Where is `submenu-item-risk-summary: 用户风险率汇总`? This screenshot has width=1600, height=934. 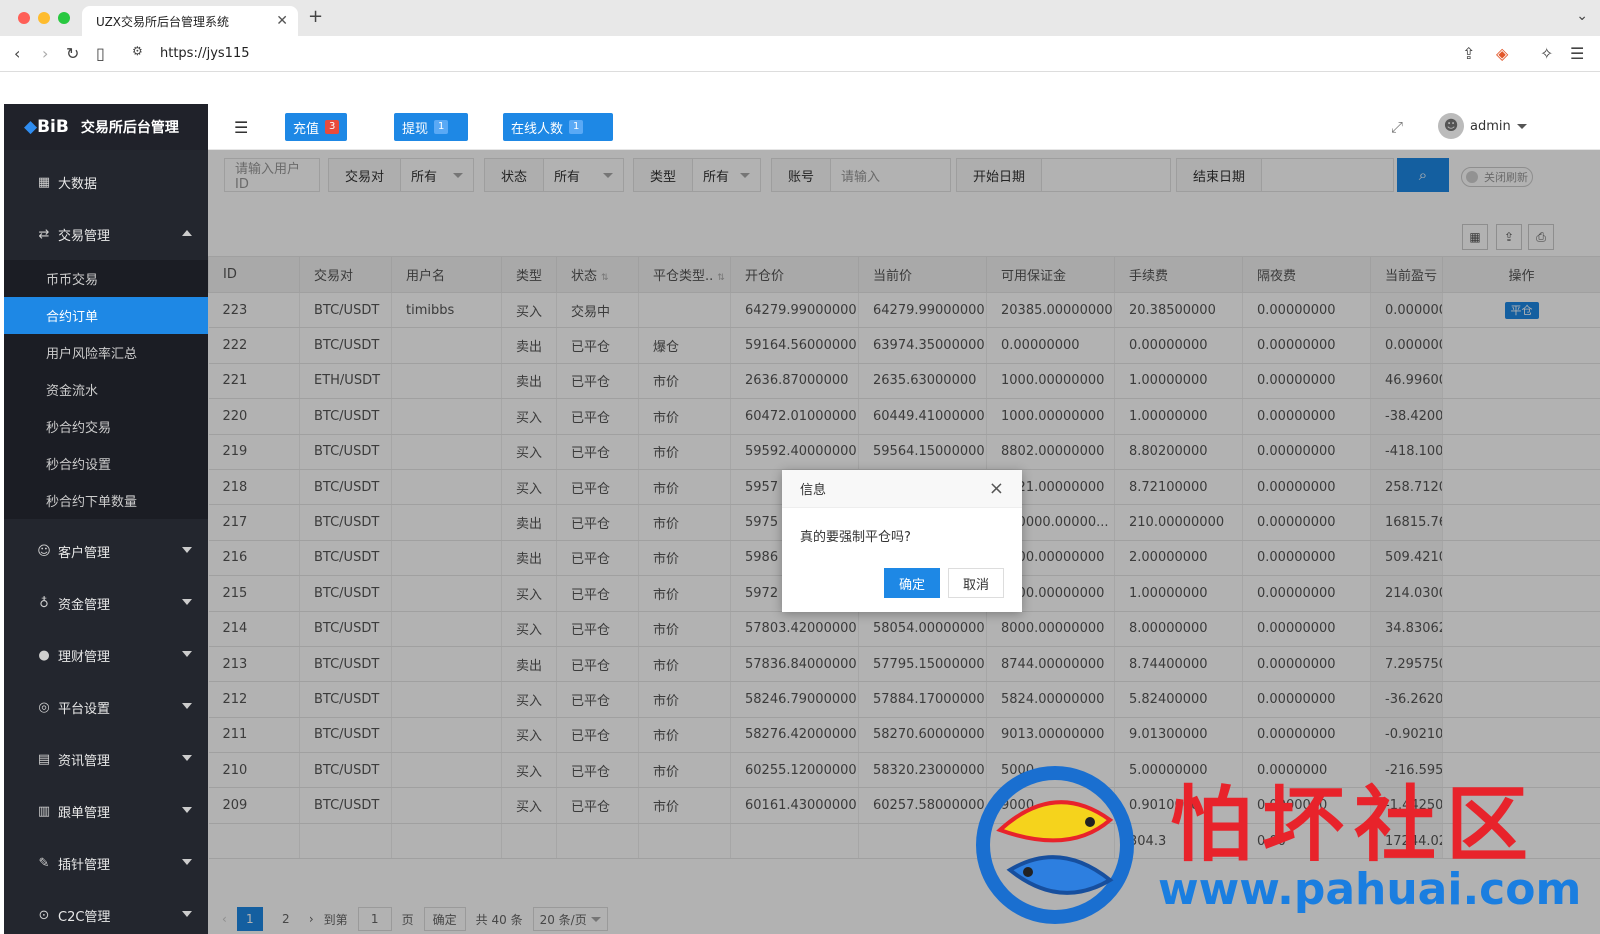
submenu-item-risk-summary: 用户风险率汇总 is located at coordinates (106, 352).